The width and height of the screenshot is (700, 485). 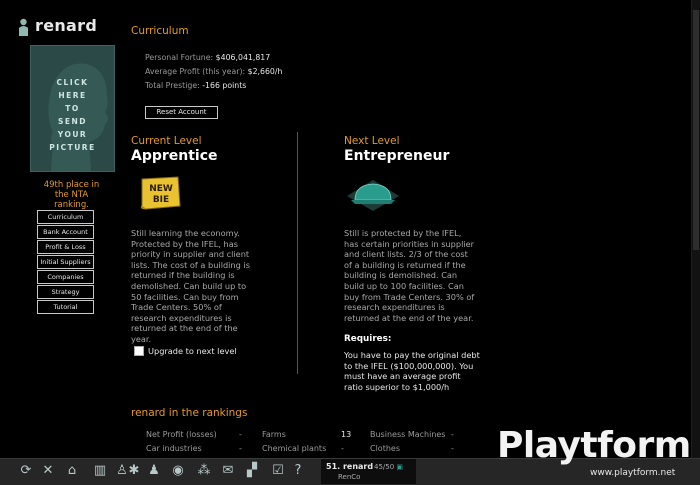 What do you see at coordinates (65, 247) in the screenshot?
I see `profit-loss-button: Profit & Loss` at bounding box center [65, 247].